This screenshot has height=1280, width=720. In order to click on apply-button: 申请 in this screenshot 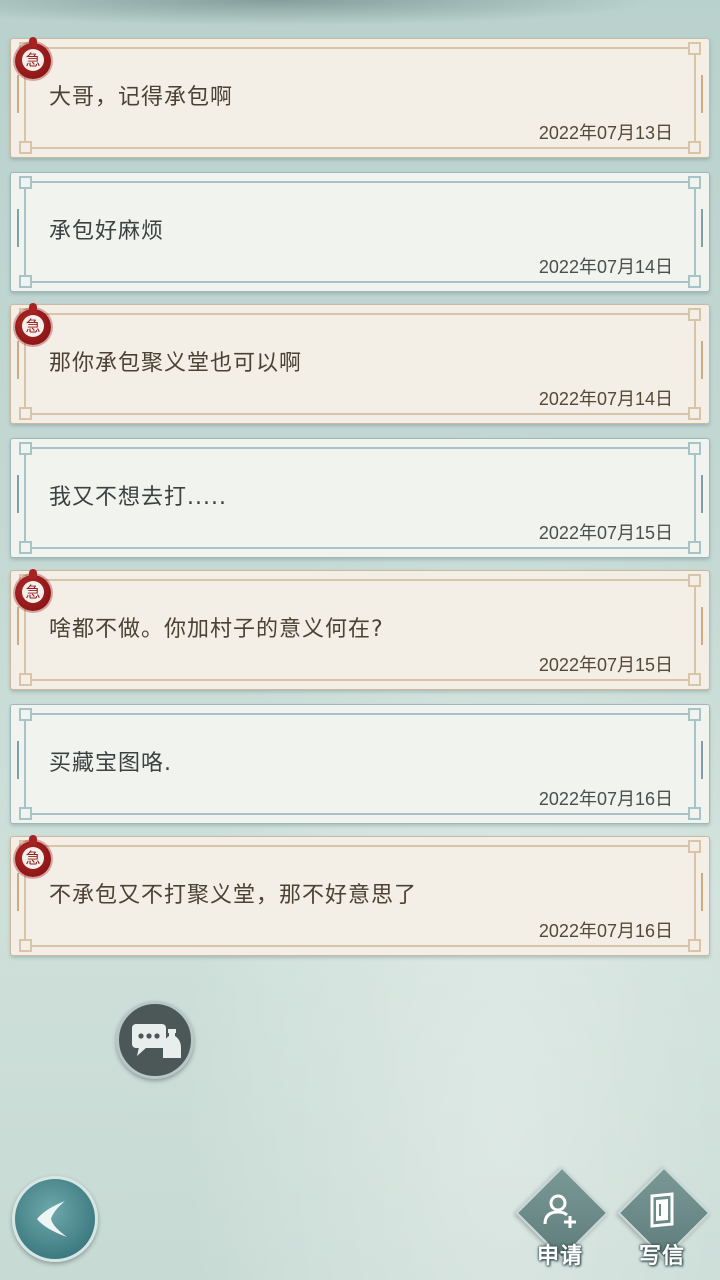, I will do `click(560, 1222)`.